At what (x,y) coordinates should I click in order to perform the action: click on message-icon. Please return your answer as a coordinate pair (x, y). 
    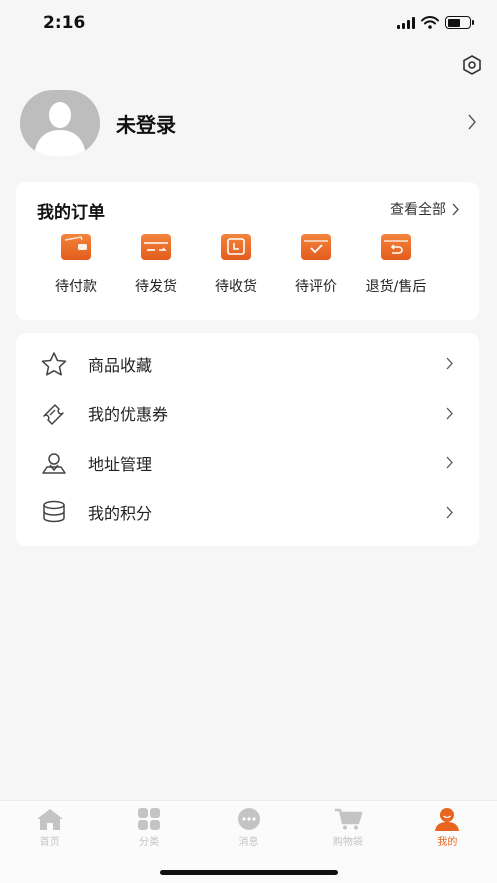
    Looking at the image, I should click on (249, 819).